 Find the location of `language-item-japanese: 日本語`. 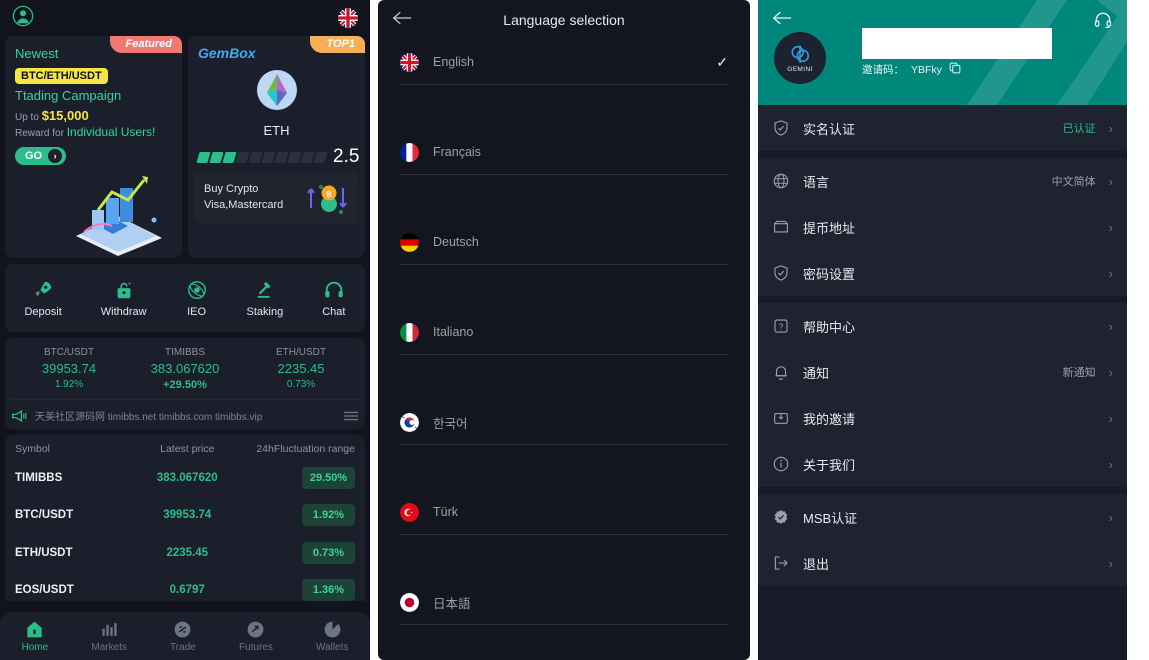

language-item-japanese: 日本語 is located at coordinates (564, 602).